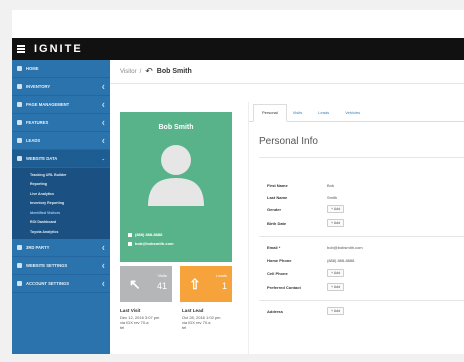 The width and height of the screenshot is (464, 362). Describe the element at coordinates (48, 104) in the screenshot. I see `sidebar-item-label: PAGE MANAGEMENT` at that location.